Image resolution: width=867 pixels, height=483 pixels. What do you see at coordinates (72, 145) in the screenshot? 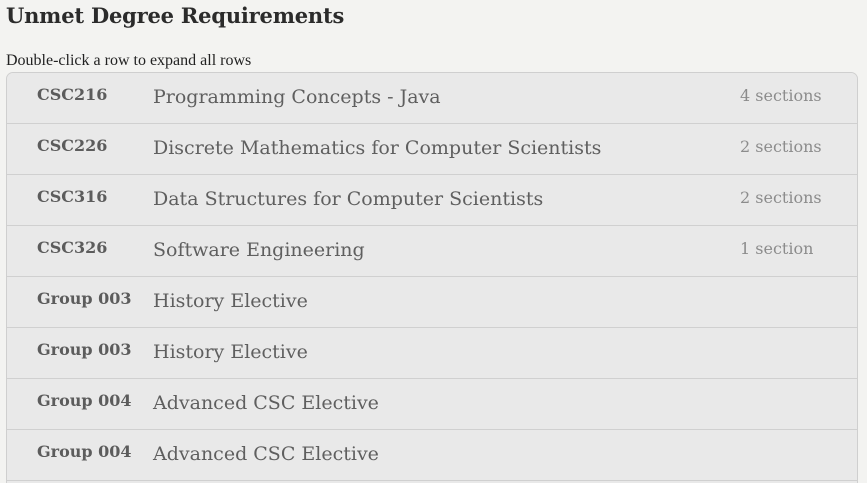
I see `course-code: CSC226` at bounding box center [72, 145].